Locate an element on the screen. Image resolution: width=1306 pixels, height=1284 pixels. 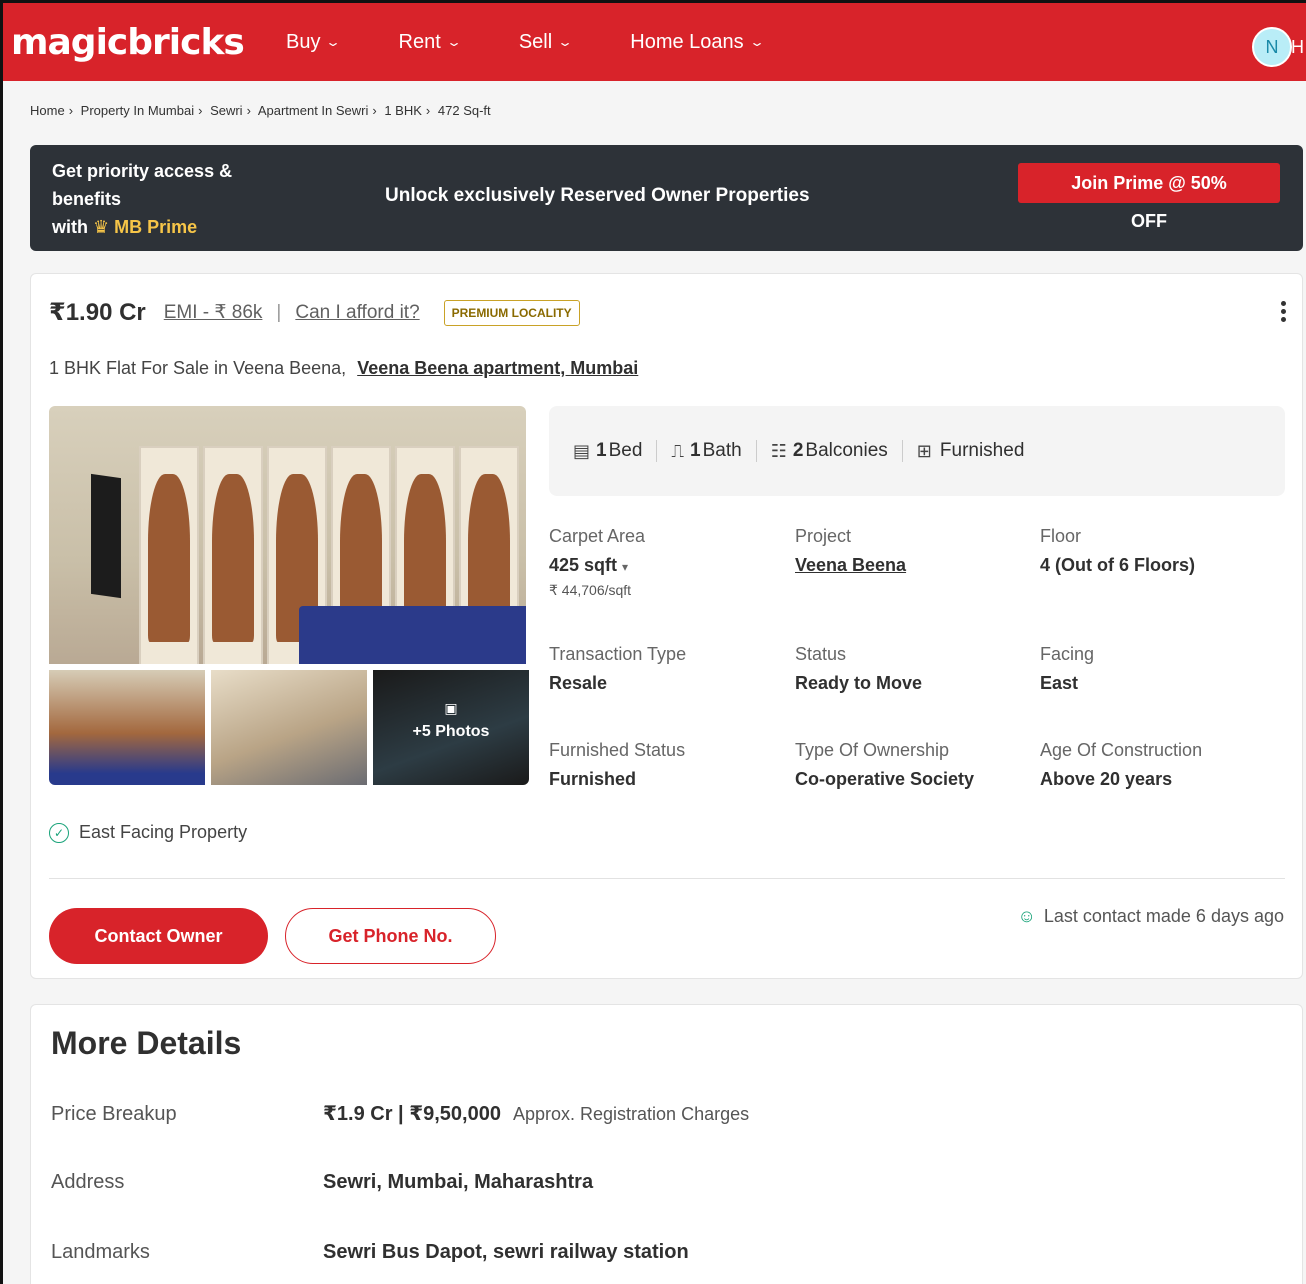
balcony-icon: ☷ is located at coordinates (778, 450).